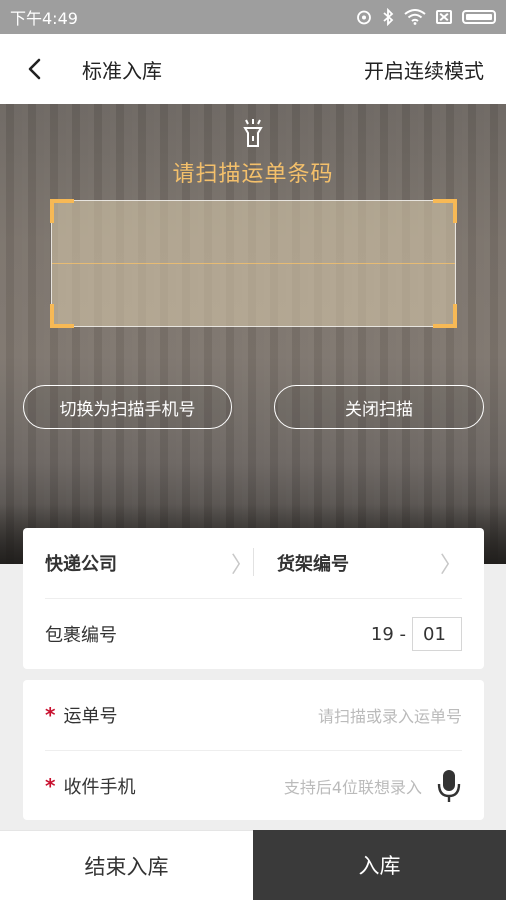  Describe the element at coordinates (437, 634) in the screenshot. I see `package-number-input` at that location.